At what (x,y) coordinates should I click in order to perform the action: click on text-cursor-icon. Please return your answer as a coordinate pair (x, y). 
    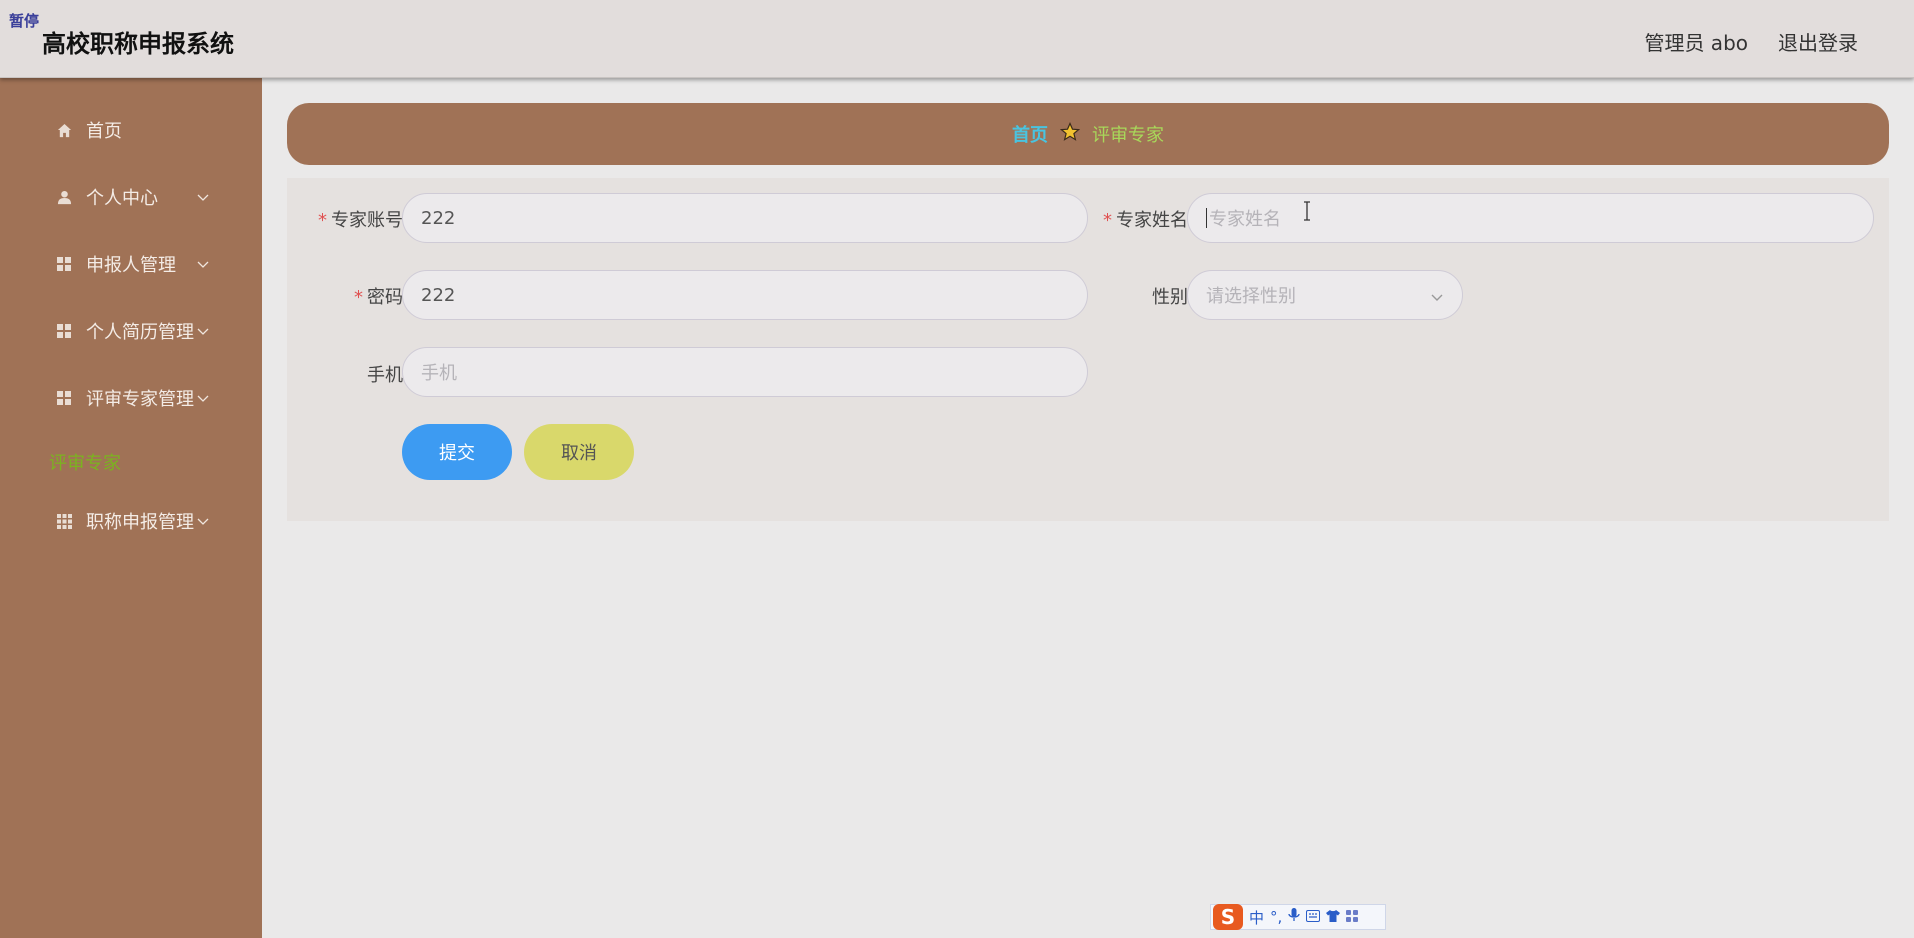
    Looking at the image, I should click on (1307, 211).